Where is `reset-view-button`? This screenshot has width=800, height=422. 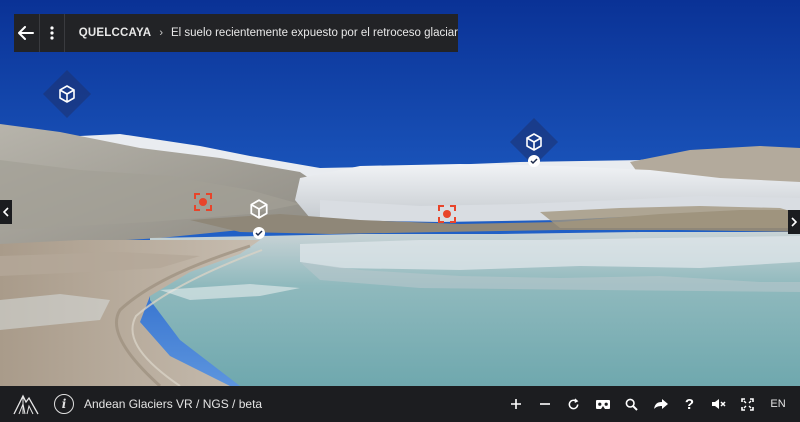
reset-view-button is located at coordinates (573, 404).